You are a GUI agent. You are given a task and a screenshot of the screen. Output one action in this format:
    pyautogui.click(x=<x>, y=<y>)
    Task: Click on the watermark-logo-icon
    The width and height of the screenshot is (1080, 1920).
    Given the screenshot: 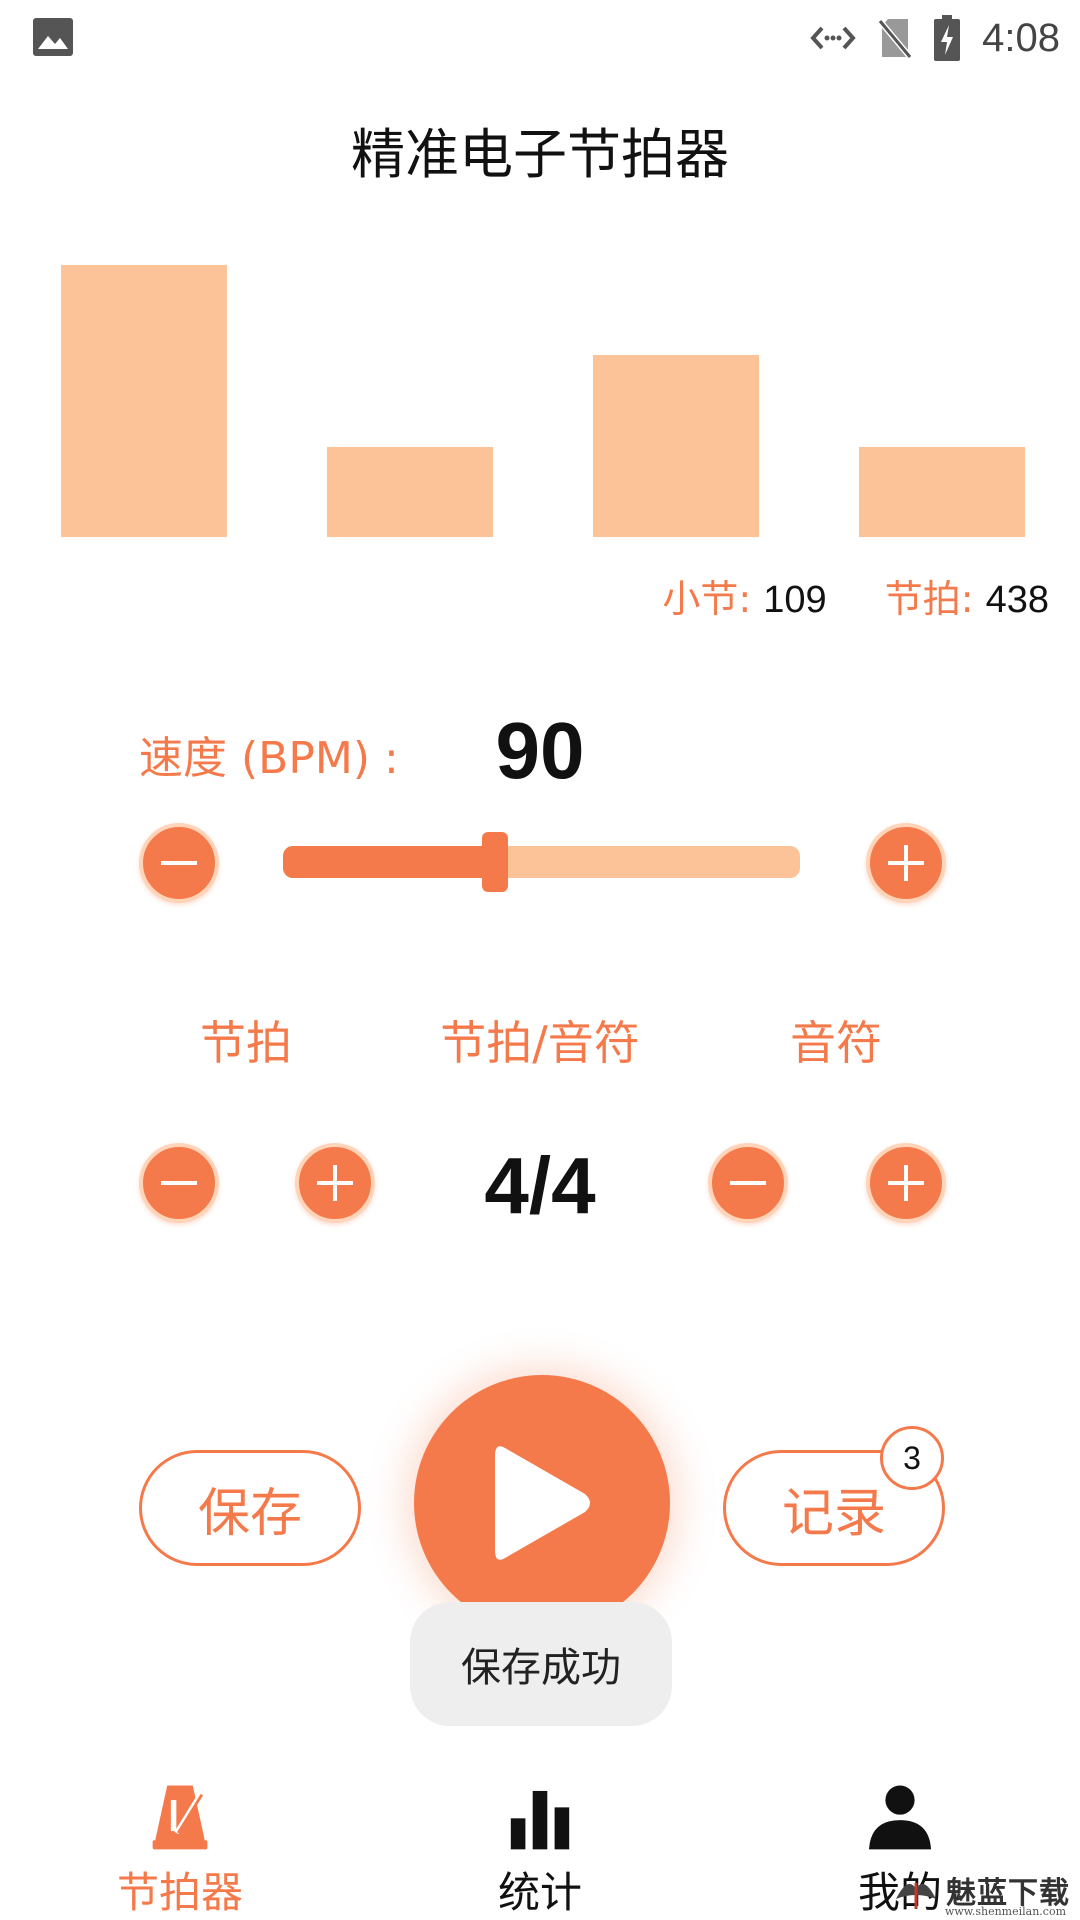 What is the action you would take?
    pyautogui.click(x=916, y=1896)
    